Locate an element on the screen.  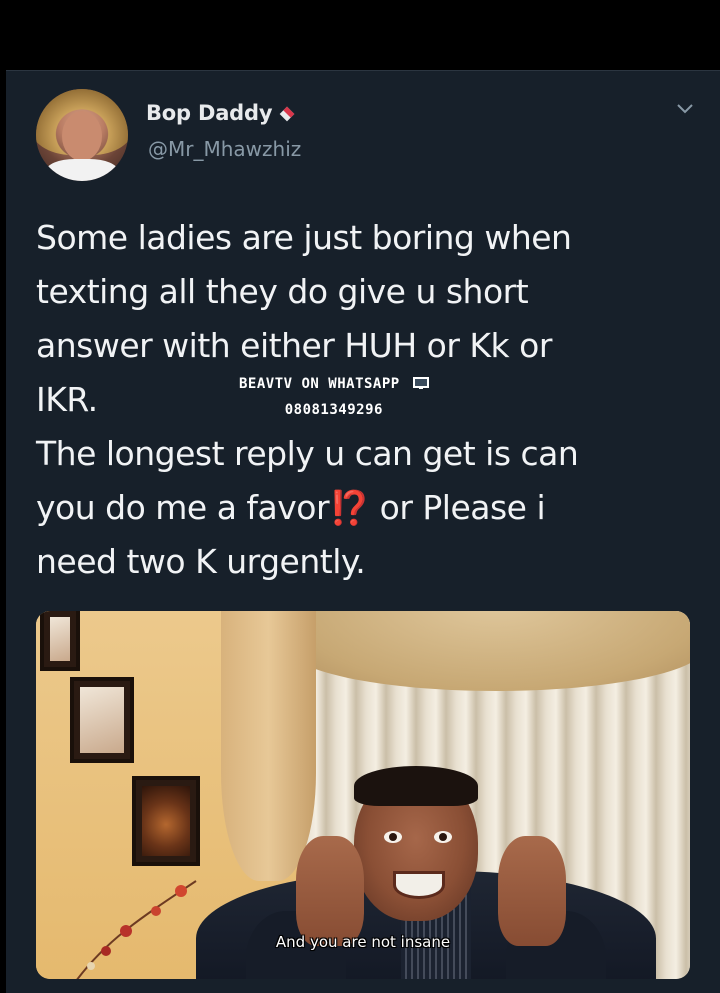
tweet-text-line-with-emoji: you do me a favor⁉️ or Please i is located at coordinates (361, 508).